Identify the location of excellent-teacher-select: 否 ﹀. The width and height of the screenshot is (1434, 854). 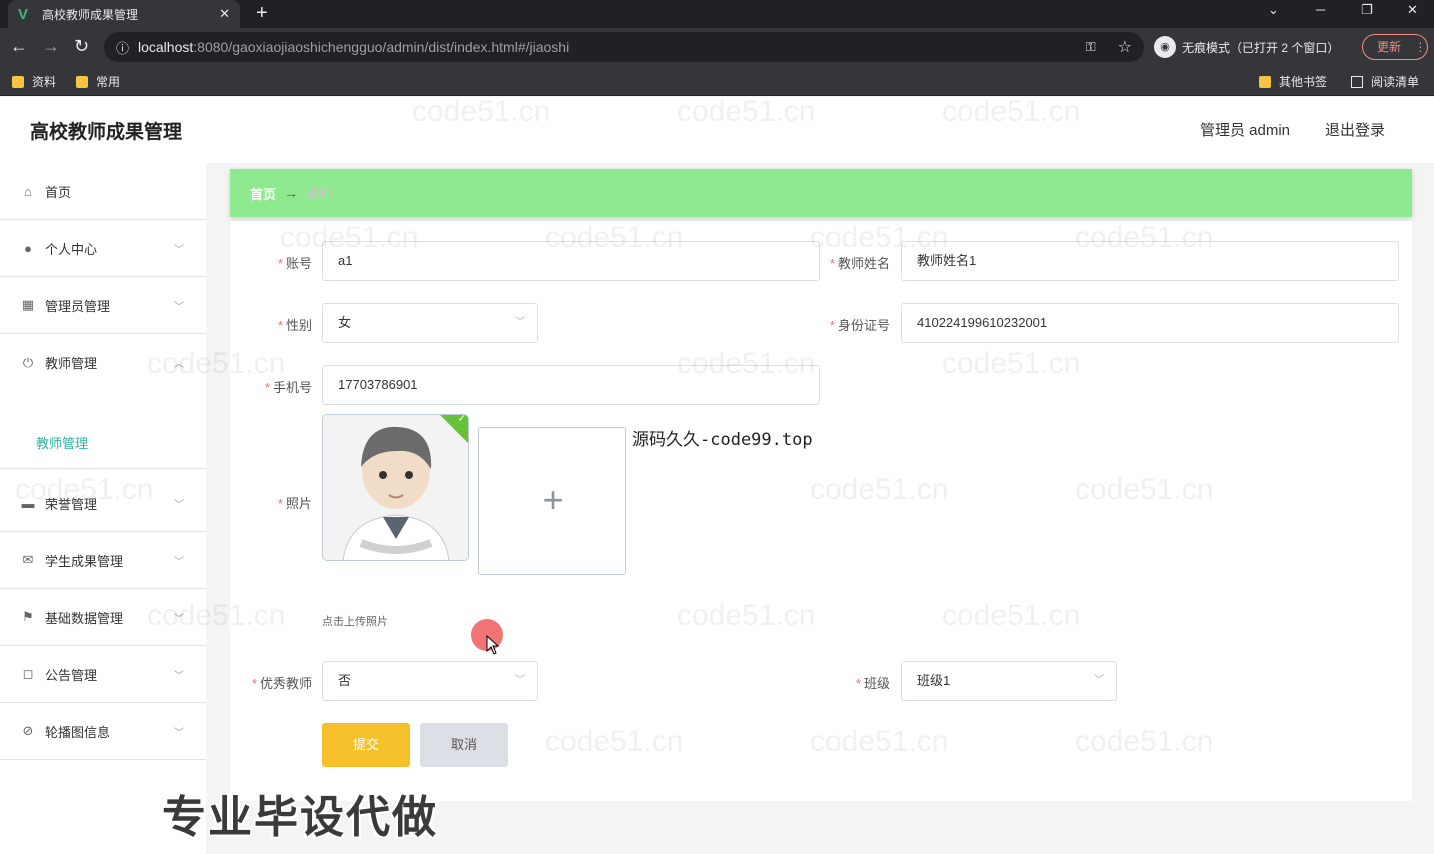
(430, 681).